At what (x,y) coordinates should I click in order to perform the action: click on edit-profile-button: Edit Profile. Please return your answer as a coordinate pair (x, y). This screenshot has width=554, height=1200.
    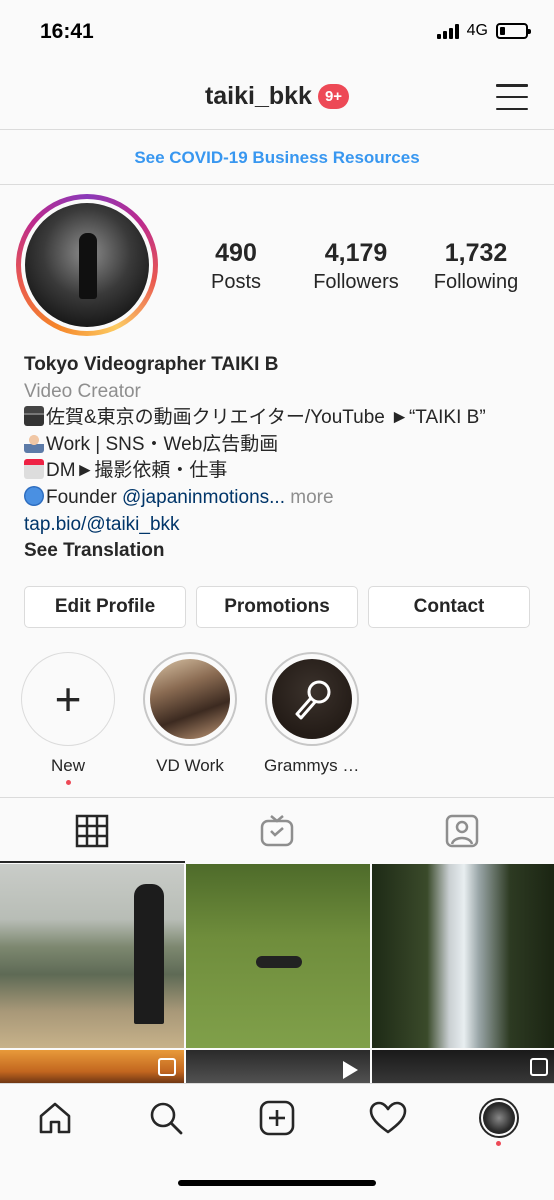
    Looking at the image, I should click on (105, 607).